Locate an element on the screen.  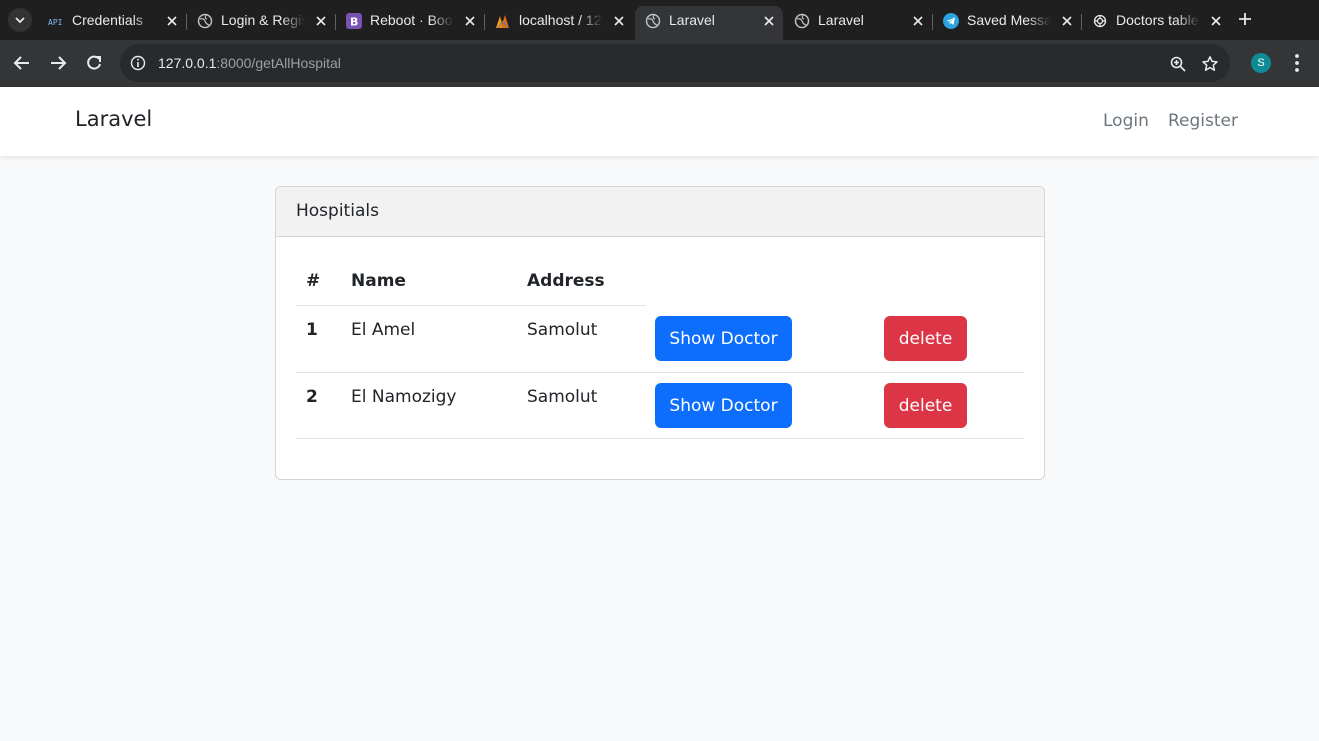
tab-laravel-active: Laravel is located at coordinates (709, 23).